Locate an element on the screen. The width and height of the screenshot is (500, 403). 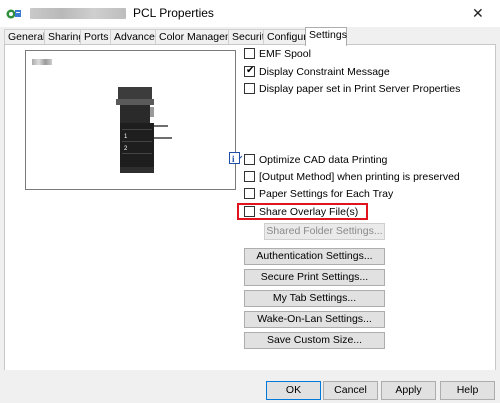
preview-model-label-redacted is located at coordinates (42, 62).